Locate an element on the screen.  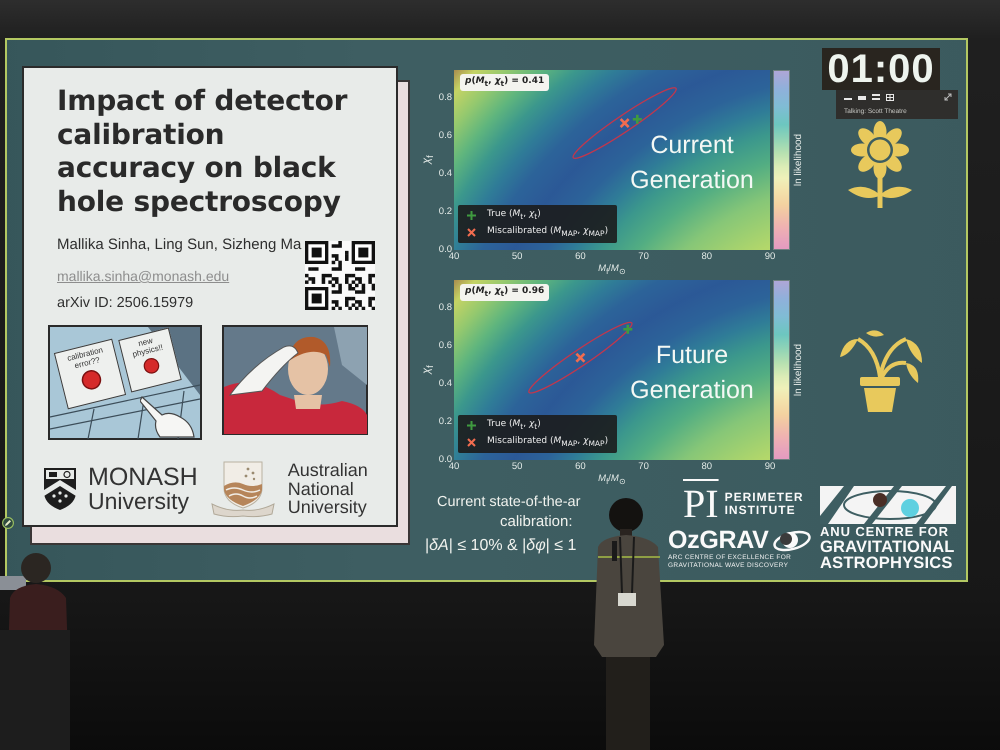
author-list: Mallika Sinha, Ling Sun, Sizheng Ma is located at coordinates (179, 245).